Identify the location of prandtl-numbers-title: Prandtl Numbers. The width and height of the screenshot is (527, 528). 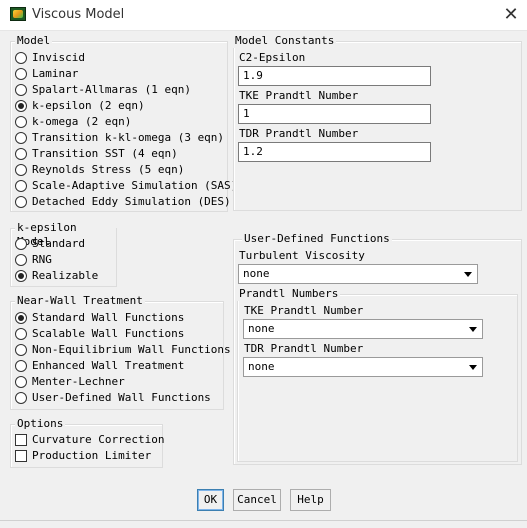
(289, 294).